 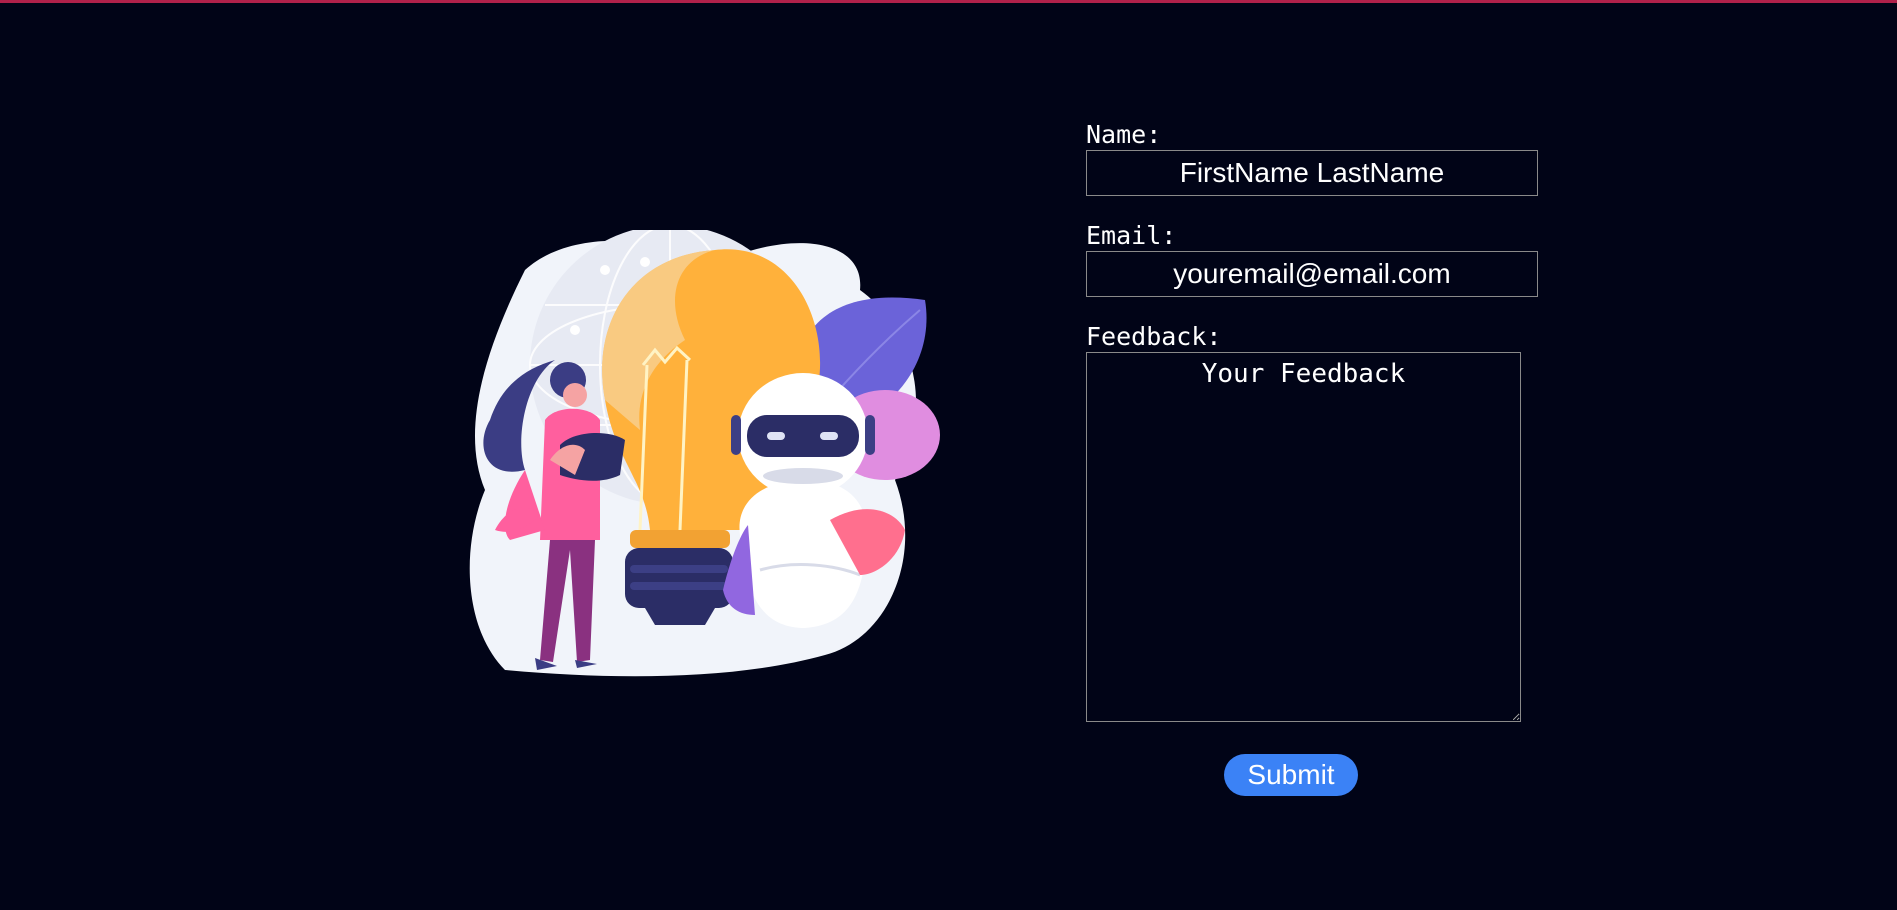 I want to click on feedback-label: Feedback:, so click(x=1154, y=336).